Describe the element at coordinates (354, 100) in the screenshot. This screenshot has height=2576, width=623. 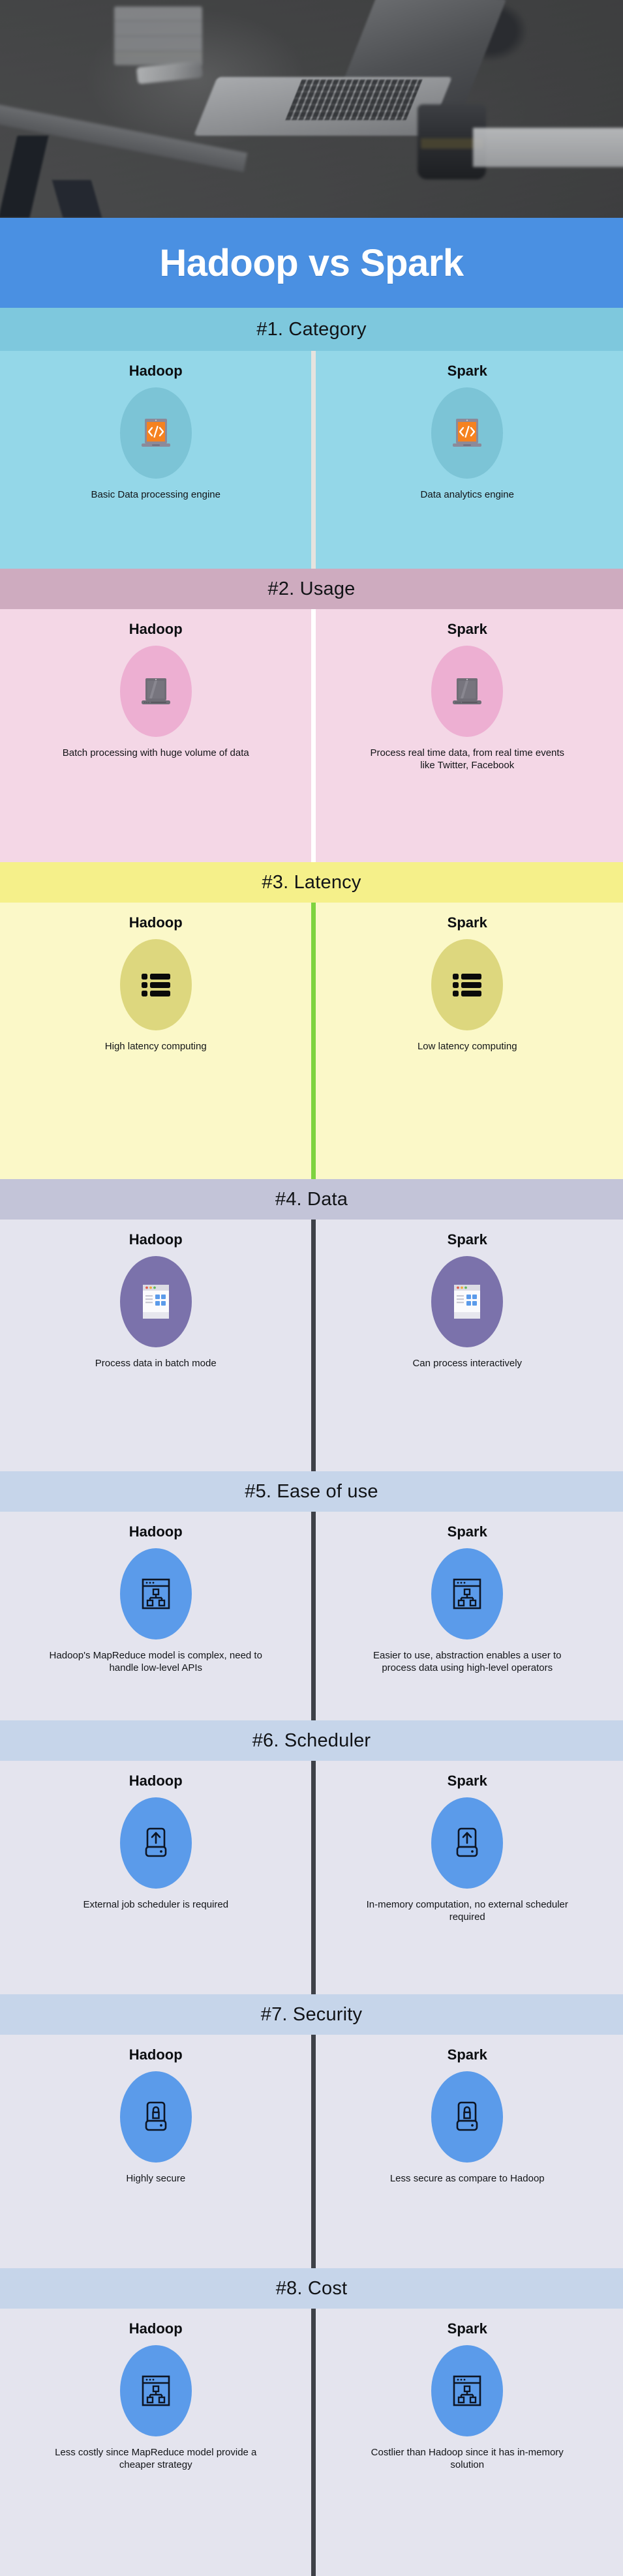
I see `laptop-keyboard` at that location.